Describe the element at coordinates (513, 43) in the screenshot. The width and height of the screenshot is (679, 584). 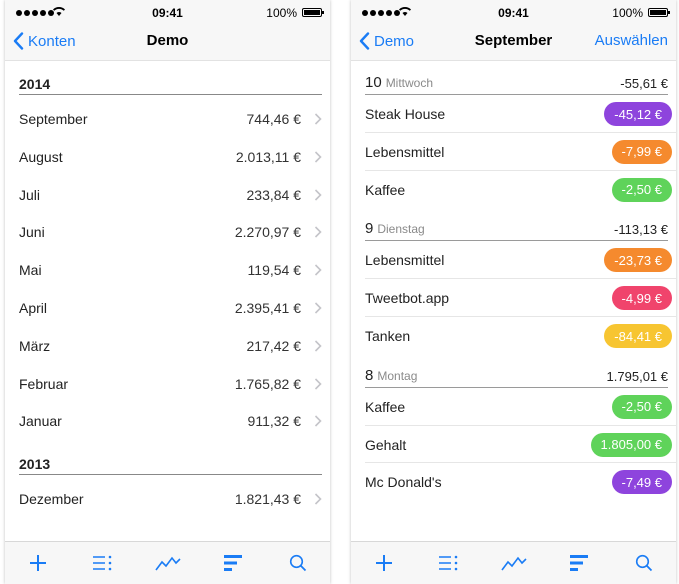
I see `nav-bar: Demo September Auswählen` at that location.